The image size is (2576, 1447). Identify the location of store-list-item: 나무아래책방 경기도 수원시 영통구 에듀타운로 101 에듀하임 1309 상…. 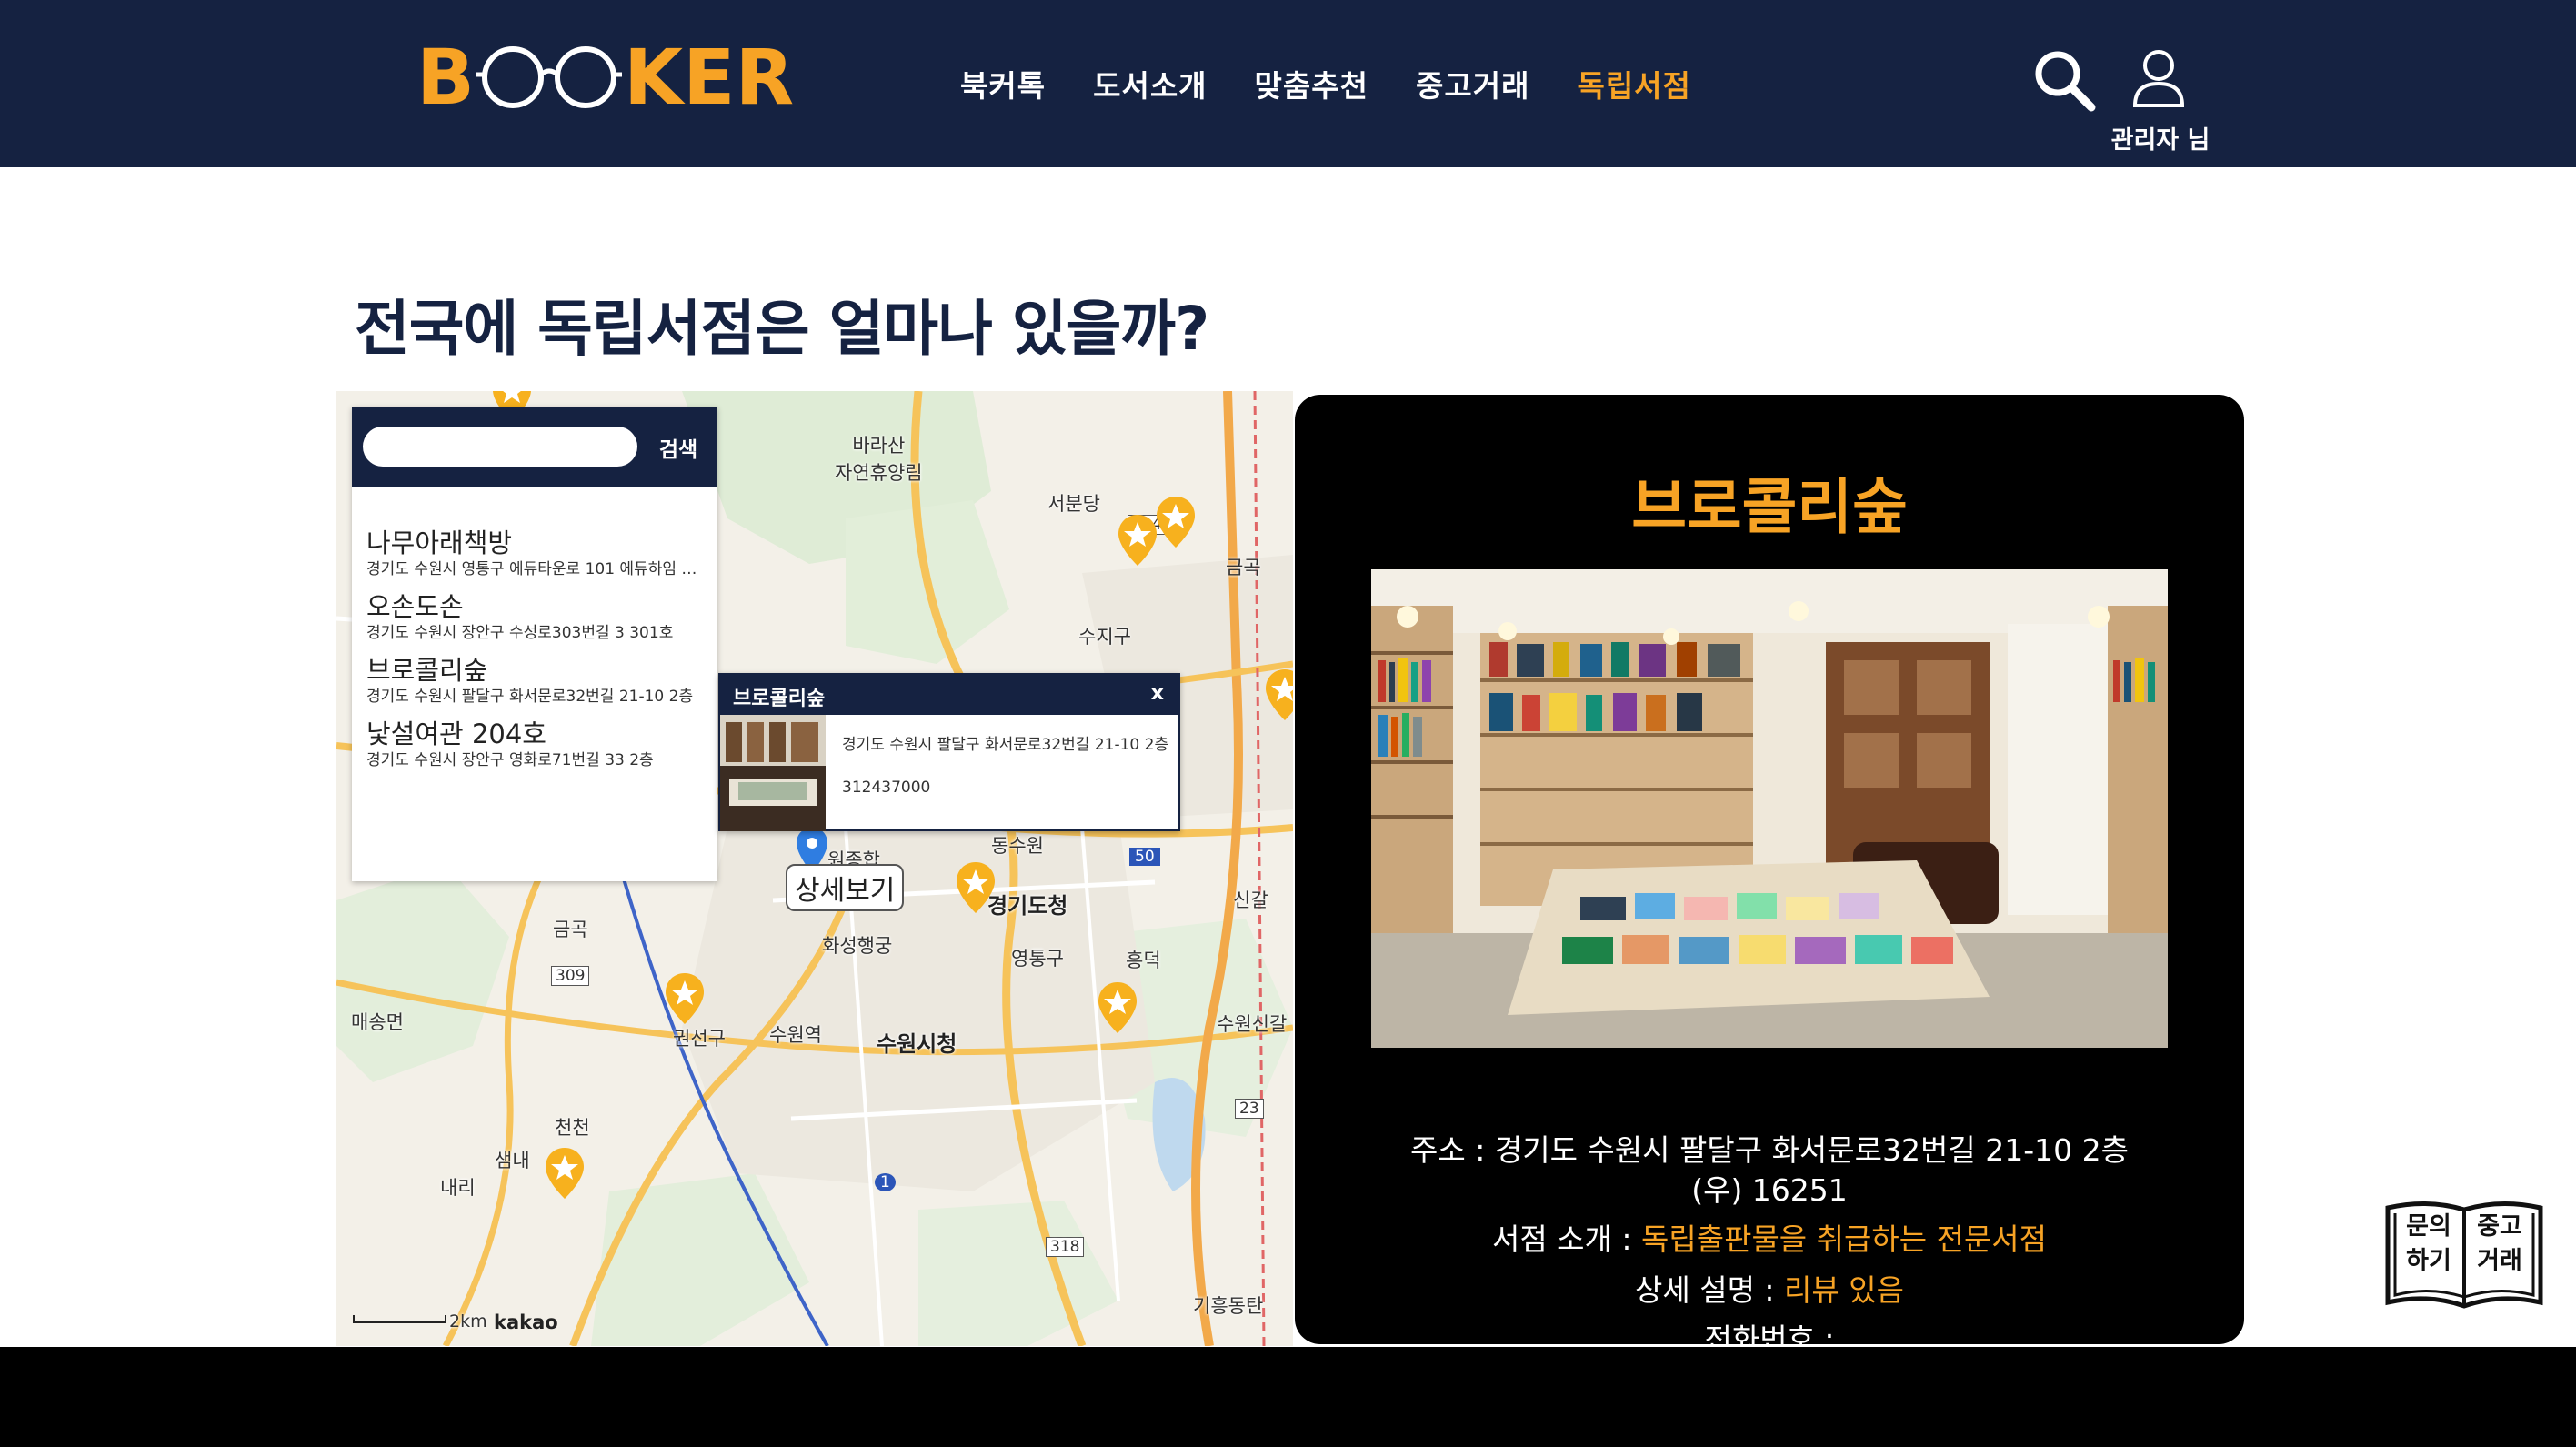
(534, 553).